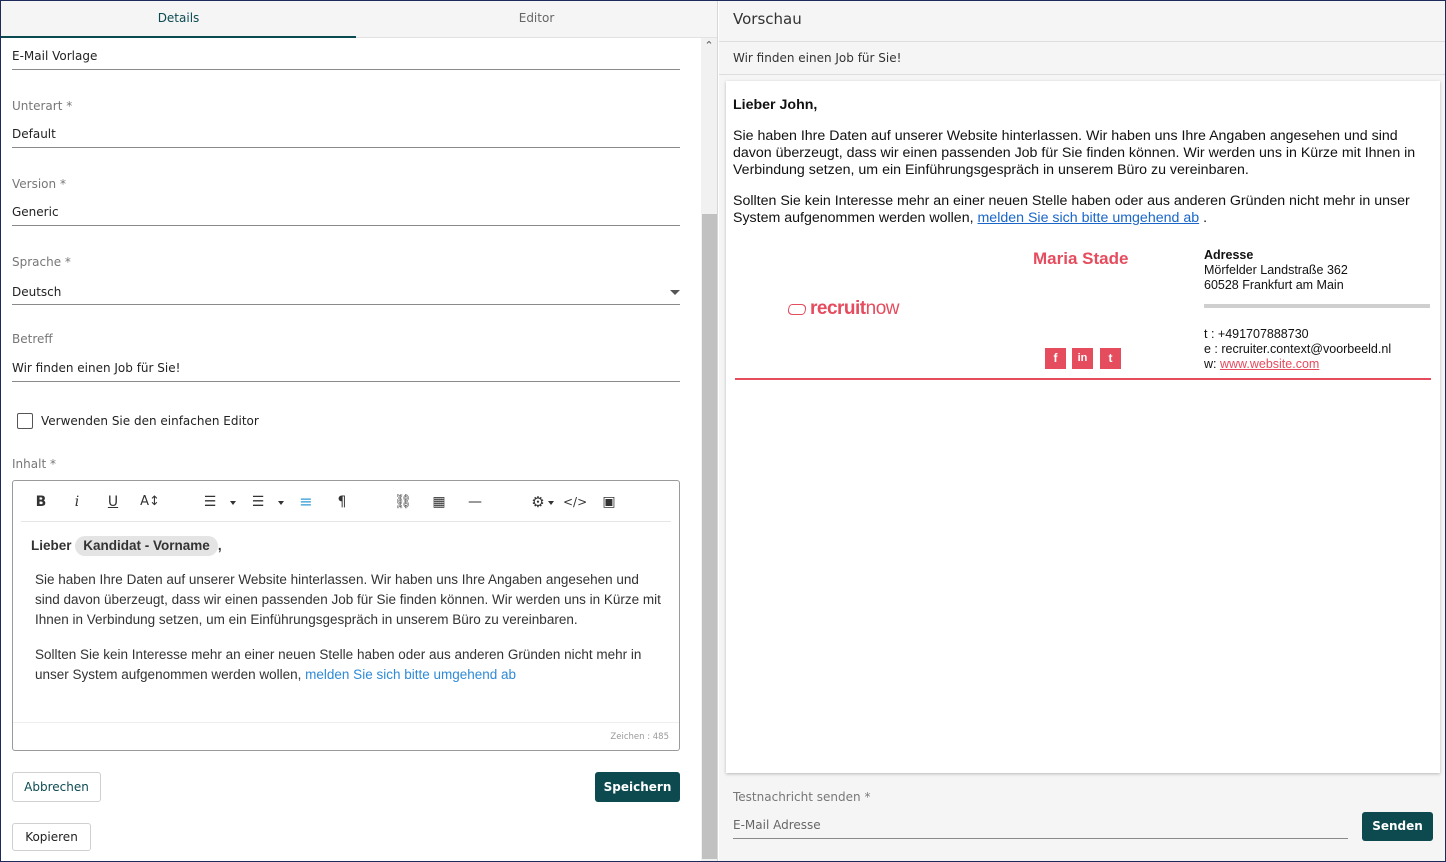 This screenshot has width=1446, height=862. I want to click on copy-button: Kopieren, so click(51, 837).